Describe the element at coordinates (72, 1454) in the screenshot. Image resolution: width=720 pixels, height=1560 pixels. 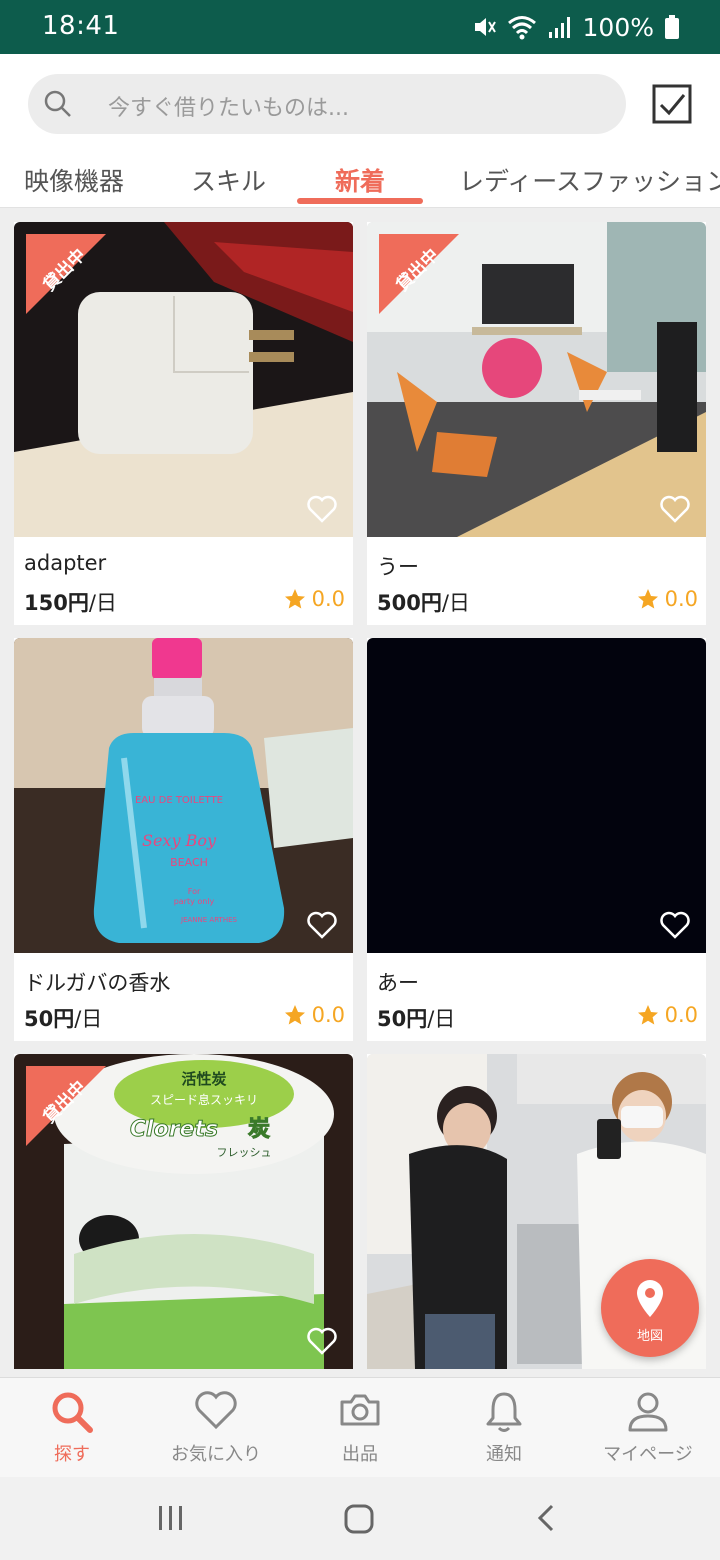
I see `nav-label: 探す` at that location.